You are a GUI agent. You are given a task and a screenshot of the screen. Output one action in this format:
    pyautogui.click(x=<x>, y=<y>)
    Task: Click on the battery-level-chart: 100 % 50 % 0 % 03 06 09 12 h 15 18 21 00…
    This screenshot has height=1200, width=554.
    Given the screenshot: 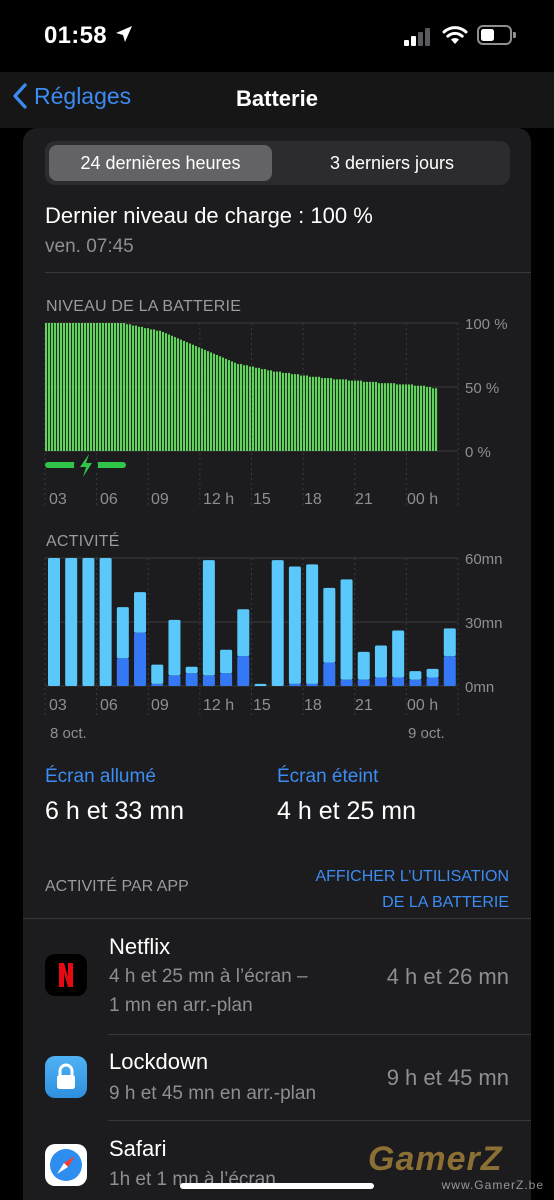 What is the action you would take?
    pyautogui.click(x=276, y=412)
    